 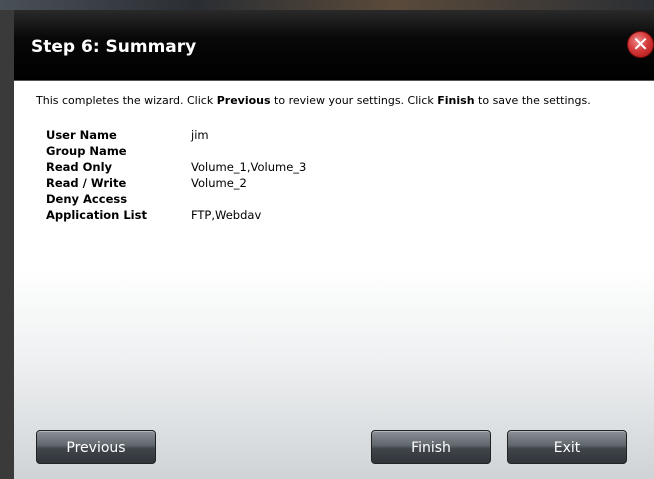 What do you see at coordinates (176, 152) in the screenshot?
I see `summary-row-group-name: Group Name` at bounding box center [176, 152].